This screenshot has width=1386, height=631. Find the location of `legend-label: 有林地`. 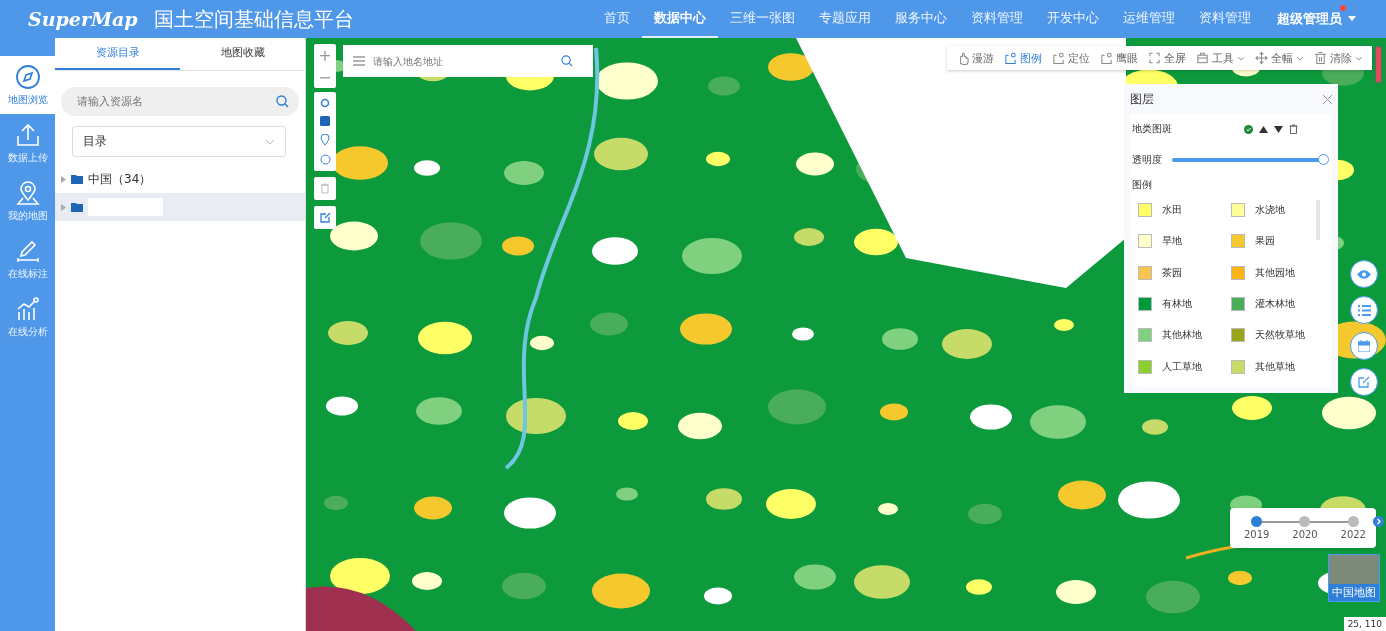

legend-label: 有林地 is located at coordinates (1177, 304).